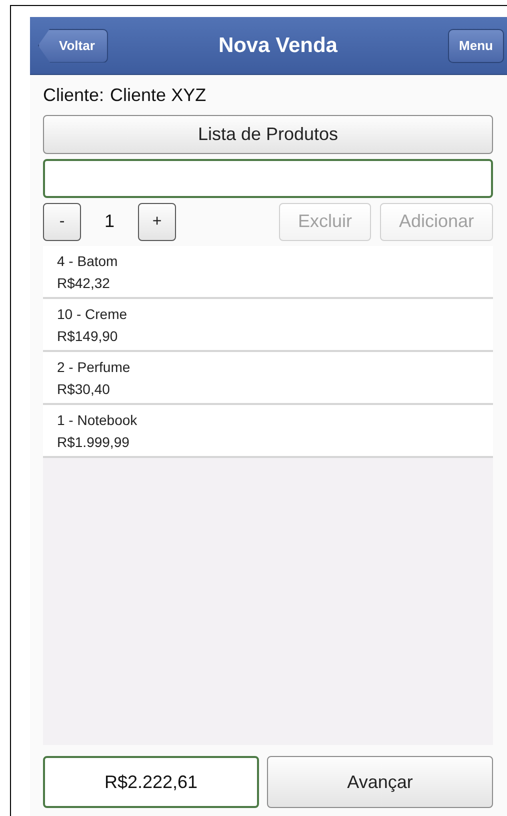  I want to click on menu-button: Menu, so click(476, 45).